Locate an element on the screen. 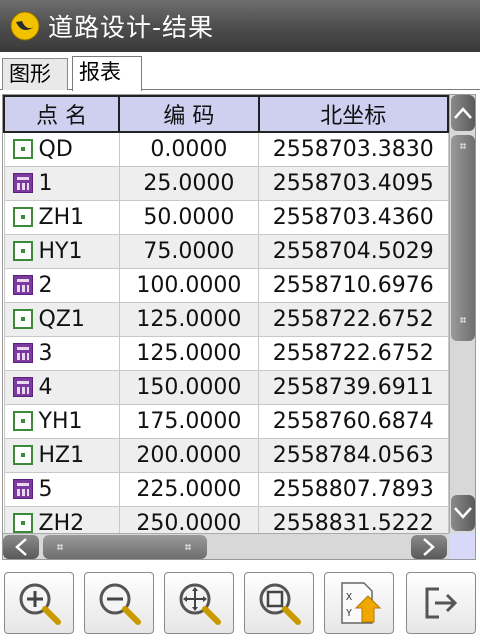 This screenshot has width=480, height=640. vertical-scrollbar is located at coordinates (462, 315).